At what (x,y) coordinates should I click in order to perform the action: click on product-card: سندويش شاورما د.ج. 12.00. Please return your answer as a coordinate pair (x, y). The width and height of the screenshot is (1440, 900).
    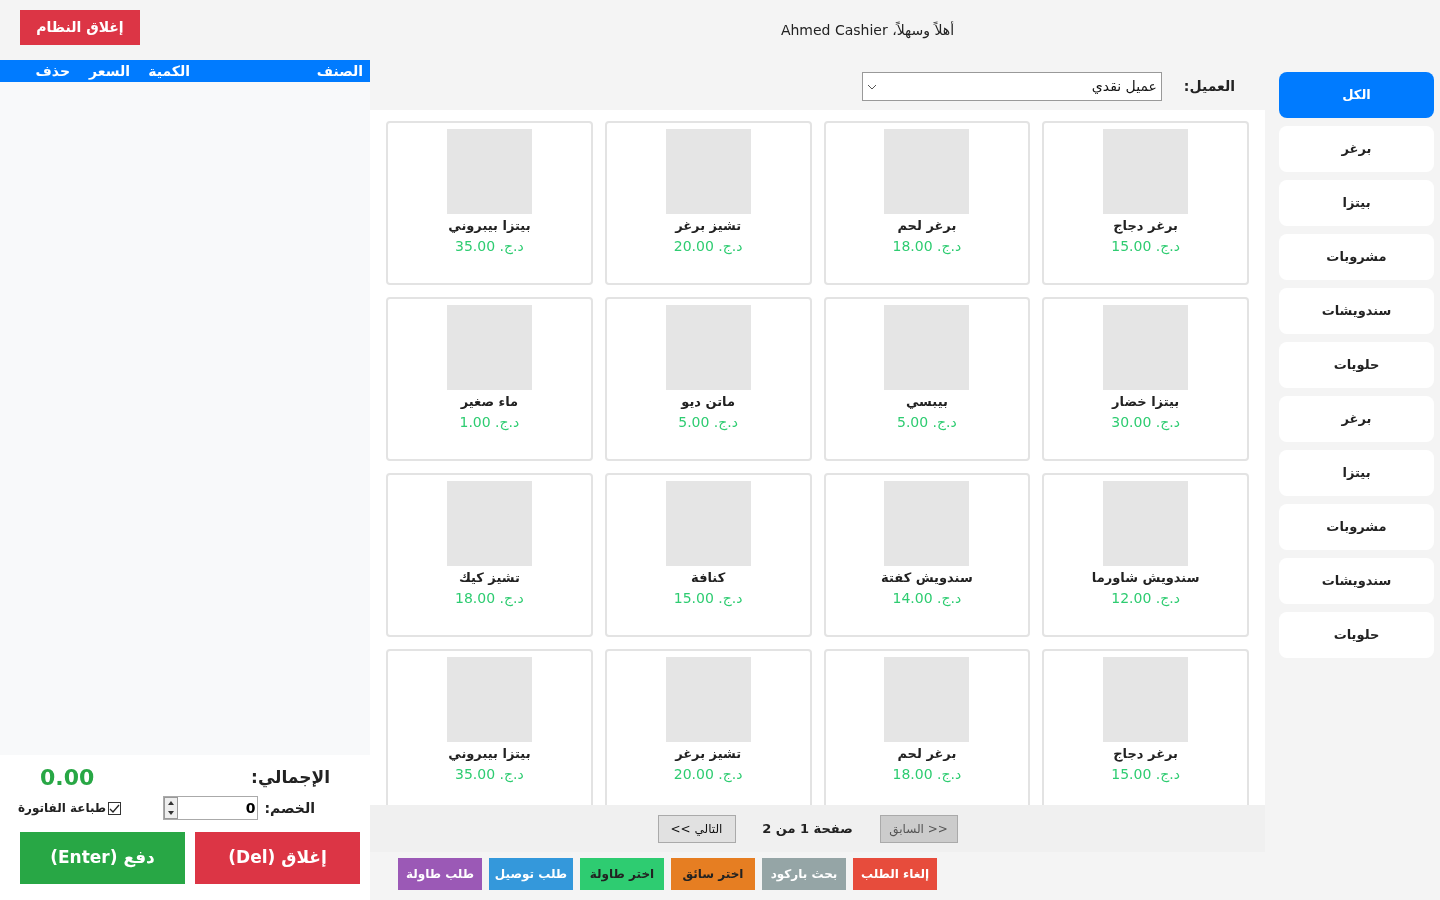
    Looking at the image, I should click on (1145, 555).